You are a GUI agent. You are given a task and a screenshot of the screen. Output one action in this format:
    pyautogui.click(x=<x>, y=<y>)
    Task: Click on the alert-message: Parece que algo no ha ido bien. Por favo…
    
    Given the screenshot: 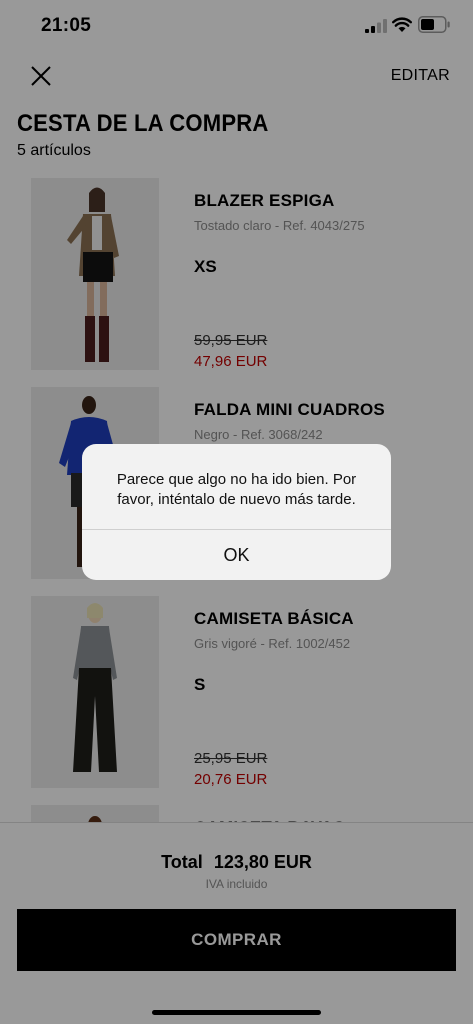 What is the action you would take?
    pyautogui.click(x=236, y=489)
    